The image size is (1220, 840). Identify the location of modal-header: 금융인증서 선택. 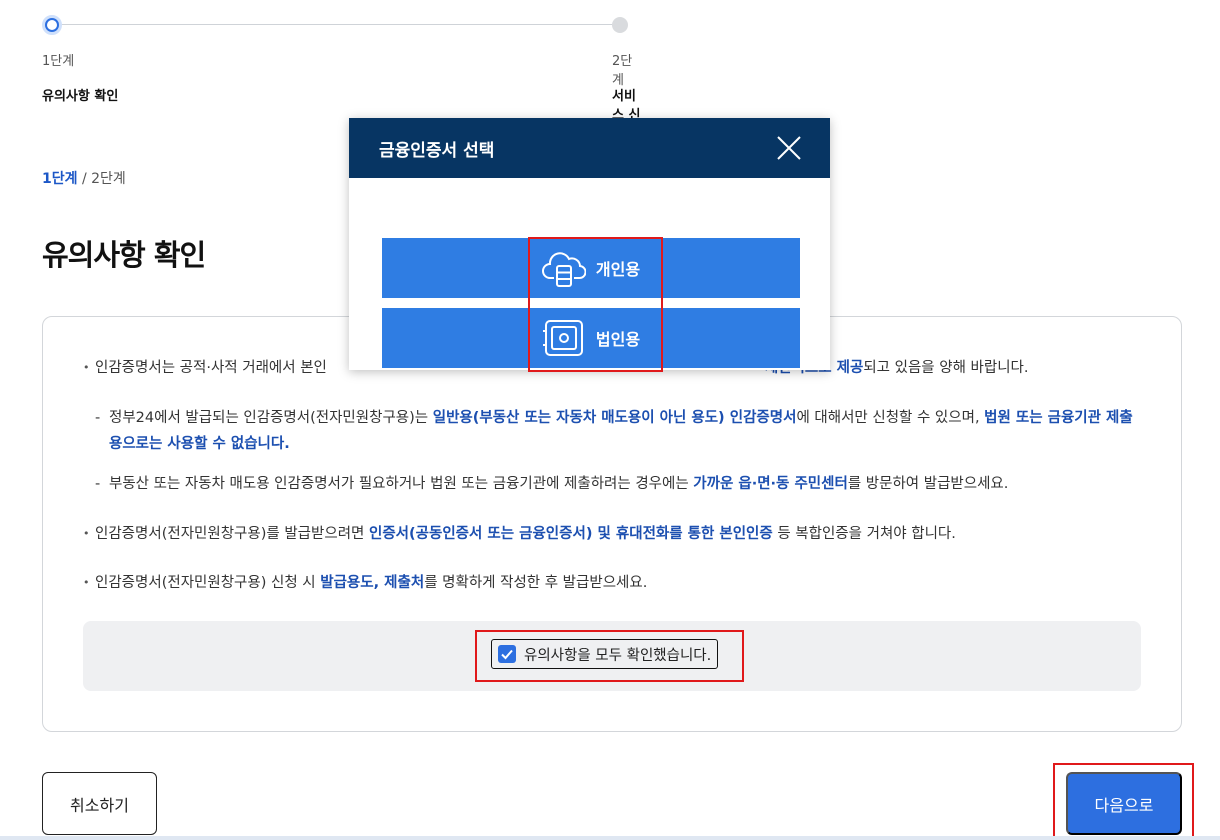
(589, 148).